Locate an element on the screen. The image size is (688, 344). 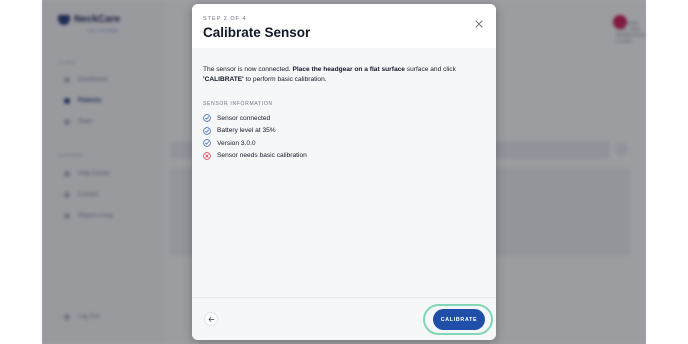
back-button is located at coordinates (211, 319).